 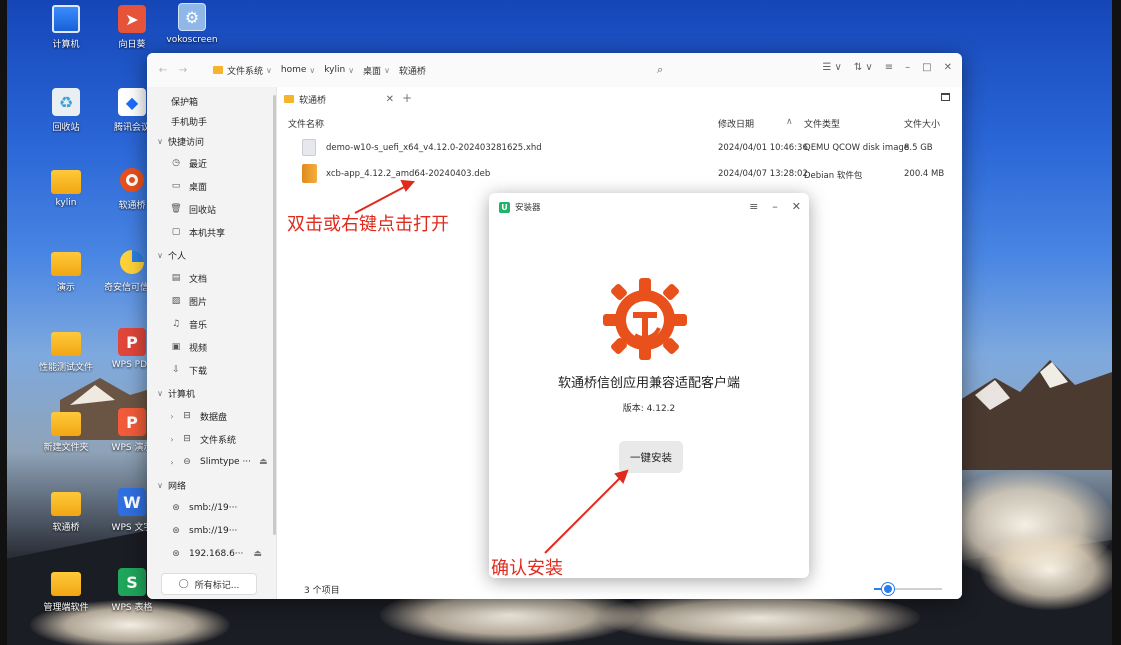 What do you see at coordinates (66, 189) in the screenshot?
I see `desktop-icon-kylin-folder: kylin` at bounding box center [66, 189].